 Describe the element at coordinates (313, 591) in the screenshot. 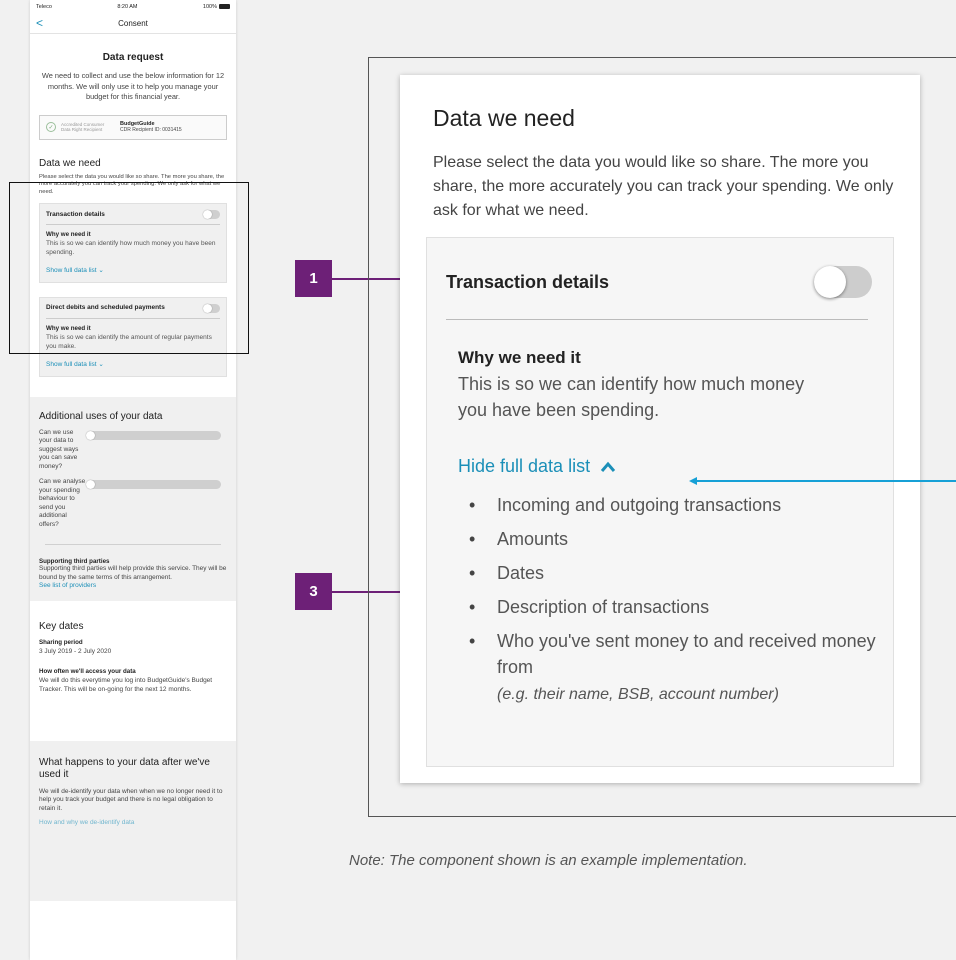

I see `callout-3: 3` at that location.